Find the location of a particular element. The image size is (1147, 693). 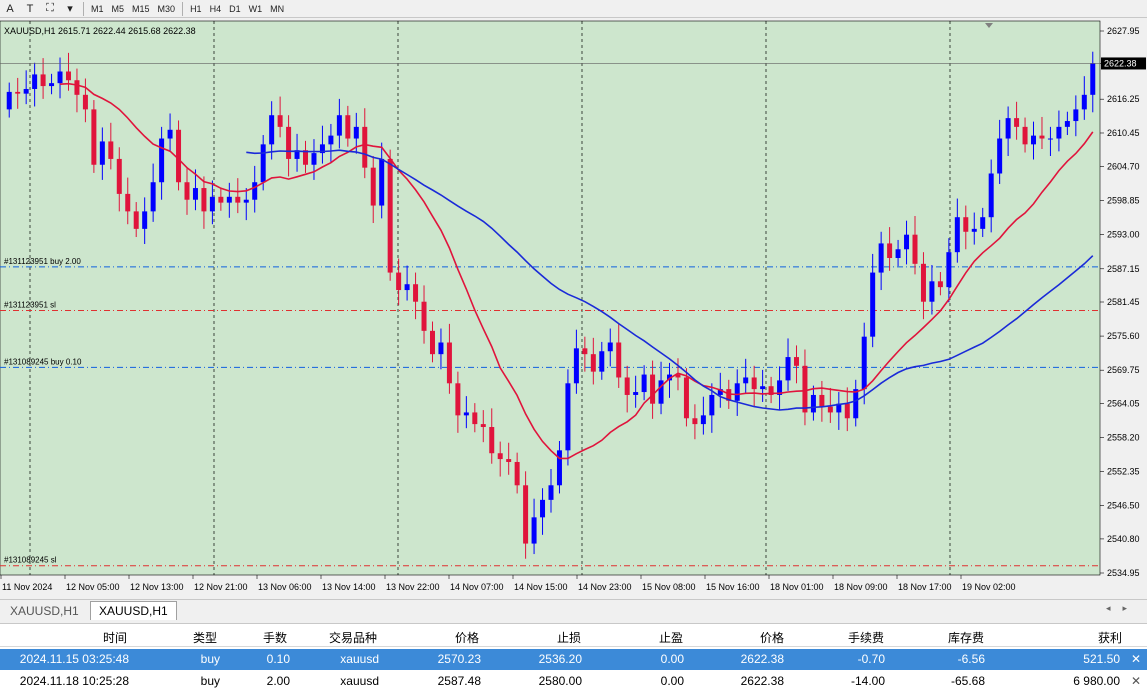

order-line-label: #131123951 sl is located at coordinates (30, 304).